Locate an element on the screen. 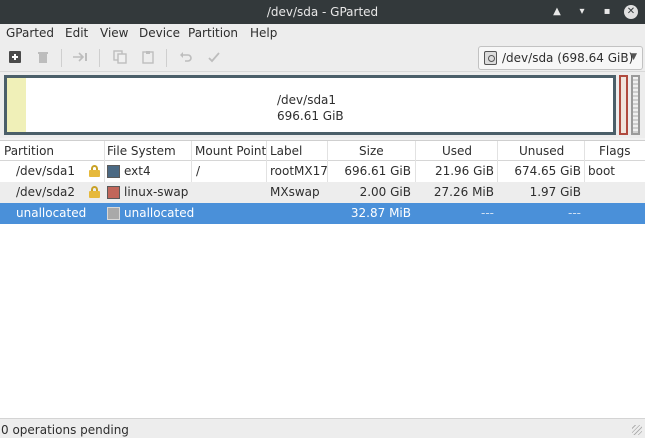 Image resolution: width=645 pixels, height=438 pixels. minimize-icon: ▾ is located at coordinates (582, 12).